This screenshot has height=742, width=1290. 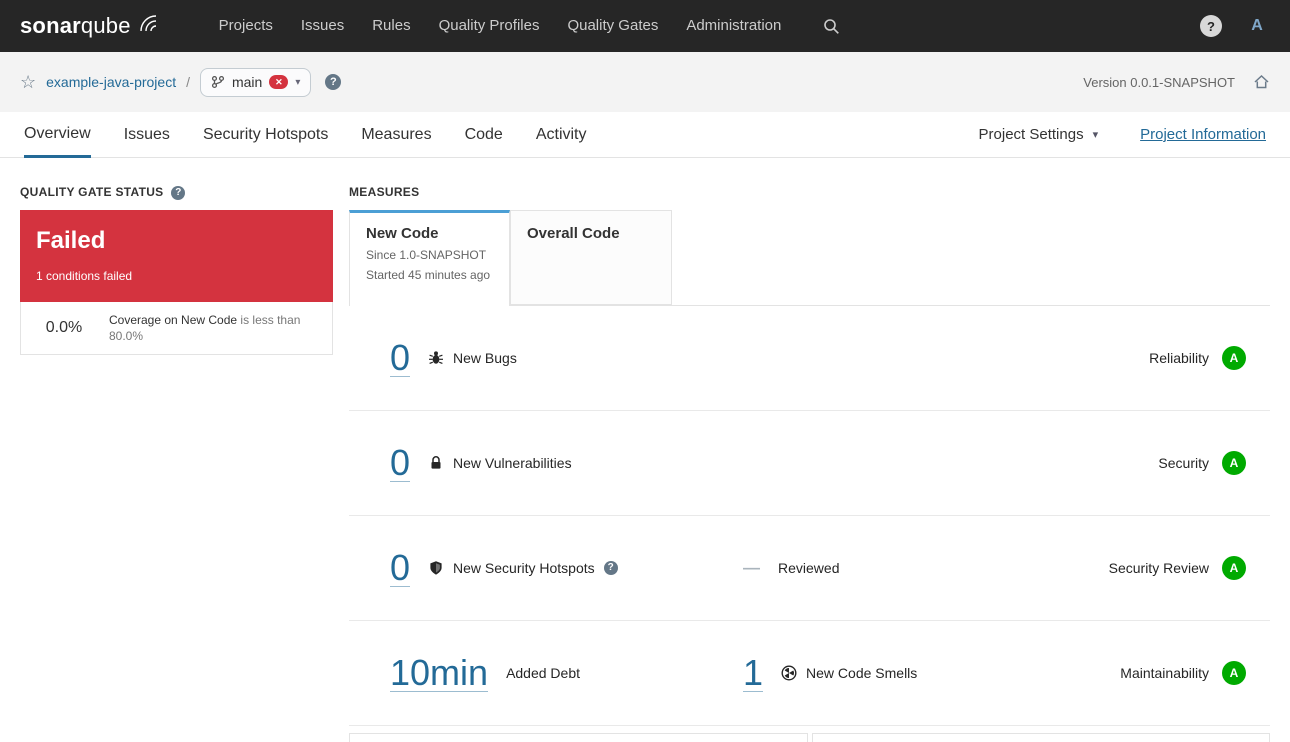 I want to click on project-version: Version 0.0.1-SNAPSHOT, so click(x=1159, y=82).